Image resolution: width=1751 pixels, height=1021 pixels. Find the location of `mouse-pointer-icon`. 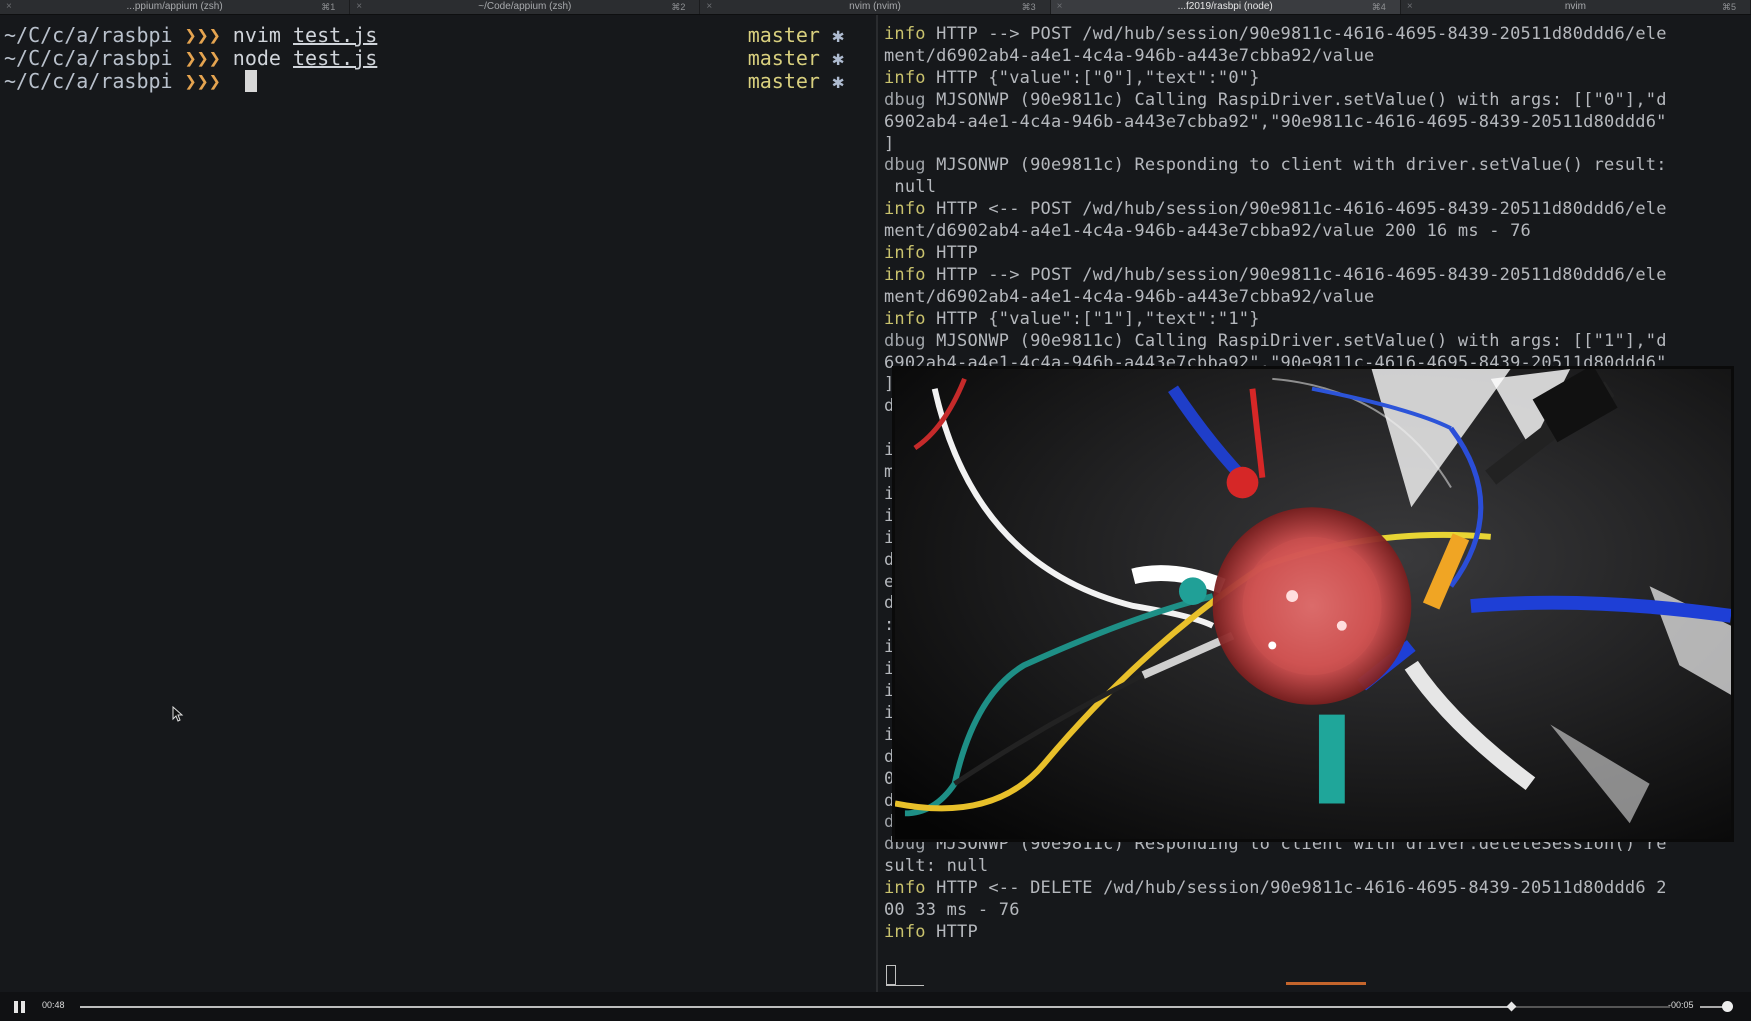

mouse-pointer-icon is located at coordinates (178, 714).